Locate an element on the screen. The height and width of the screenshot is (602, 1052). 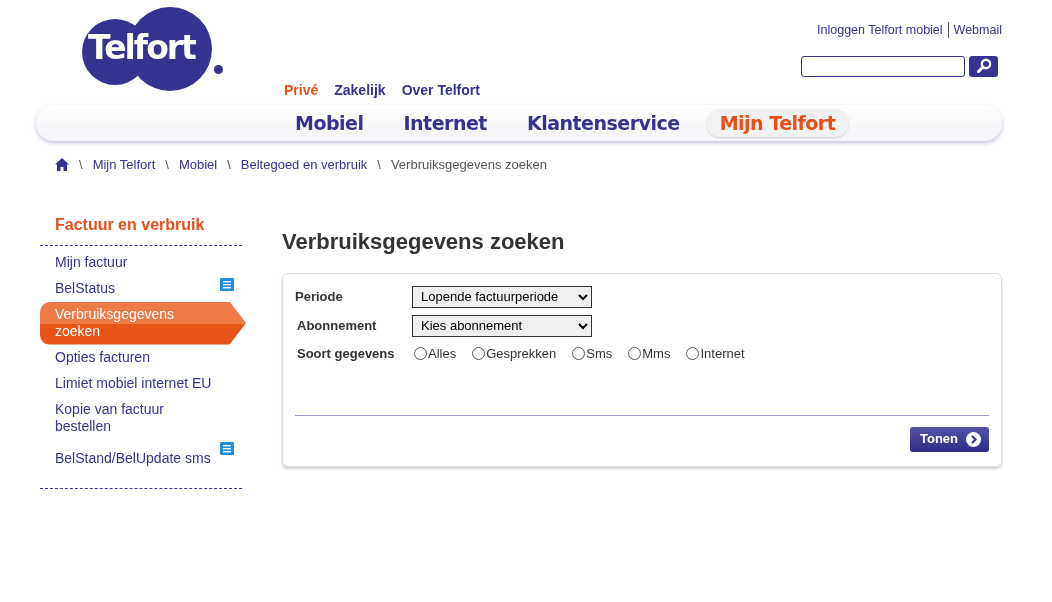
select-field: Lopende factuurperiode is located at coordinates (502, 296).